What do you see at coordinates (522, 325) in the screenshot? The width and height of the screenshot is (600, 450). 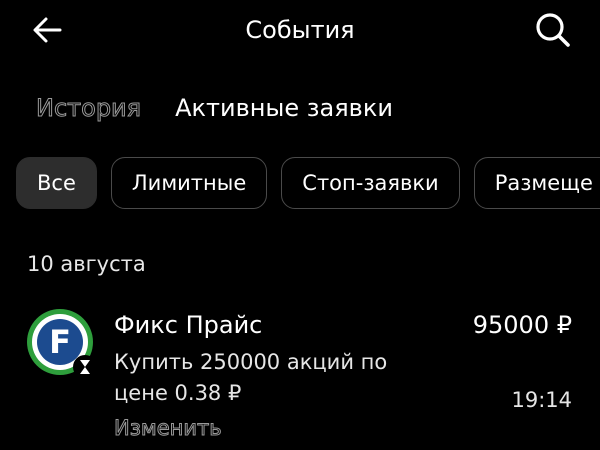 I see `order-amount: 95000 ₽` at bounding box center [522, 325].